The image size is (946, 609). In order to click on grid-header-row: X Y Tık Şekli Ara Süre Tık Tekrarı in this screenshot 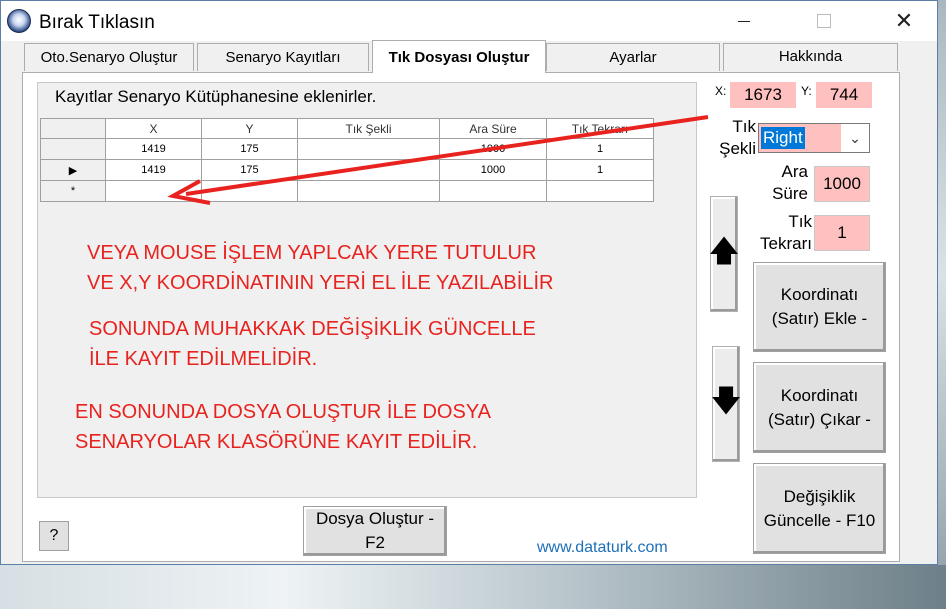, I will do `click(347, 128)`.